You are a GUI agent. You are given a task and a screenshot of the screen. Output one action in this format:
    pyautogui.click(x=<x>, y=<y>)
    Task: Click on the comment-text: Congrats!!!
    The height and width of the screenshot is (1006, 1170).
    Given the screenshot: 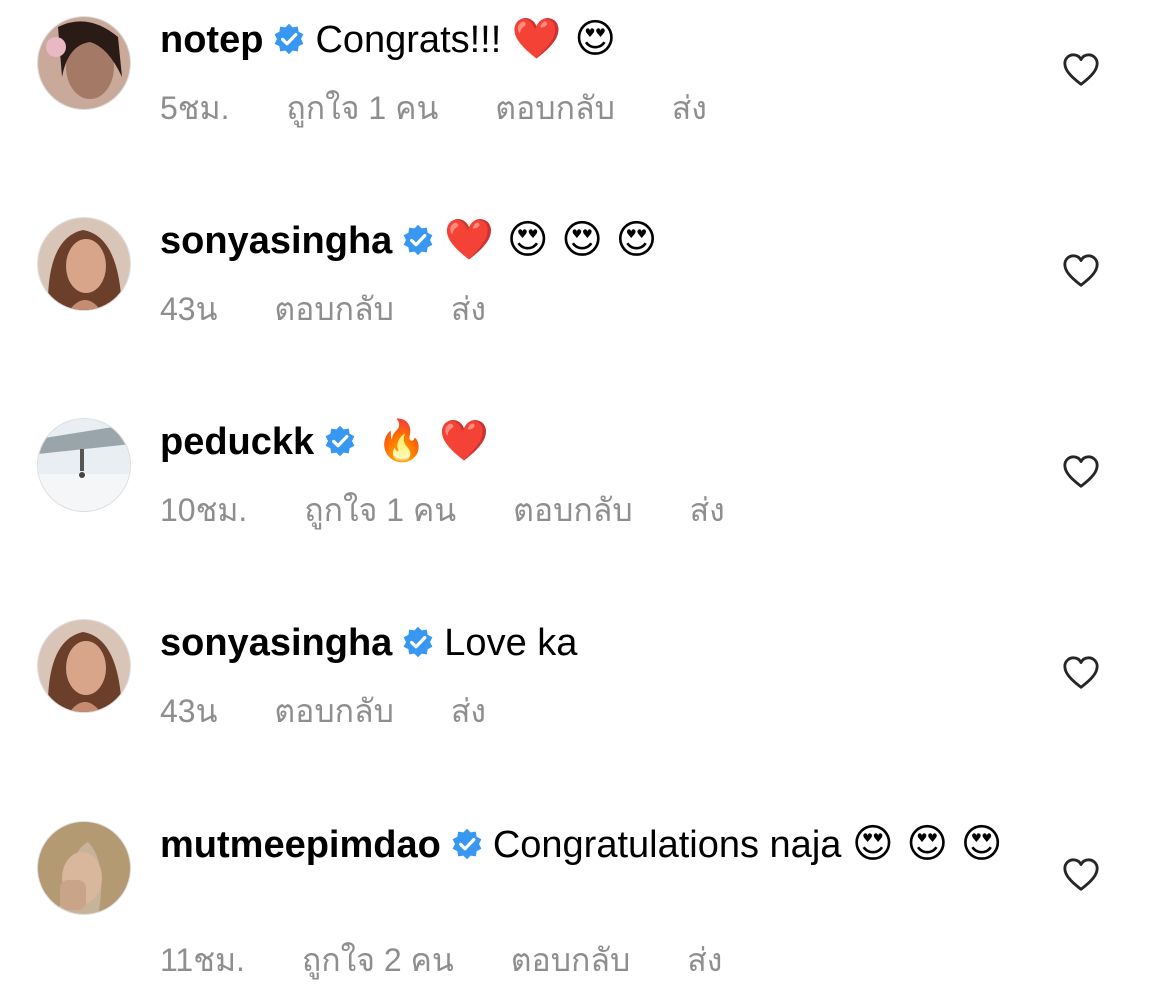 What is the action you would take?
    pyautogui.click(x=408, y=40)
    